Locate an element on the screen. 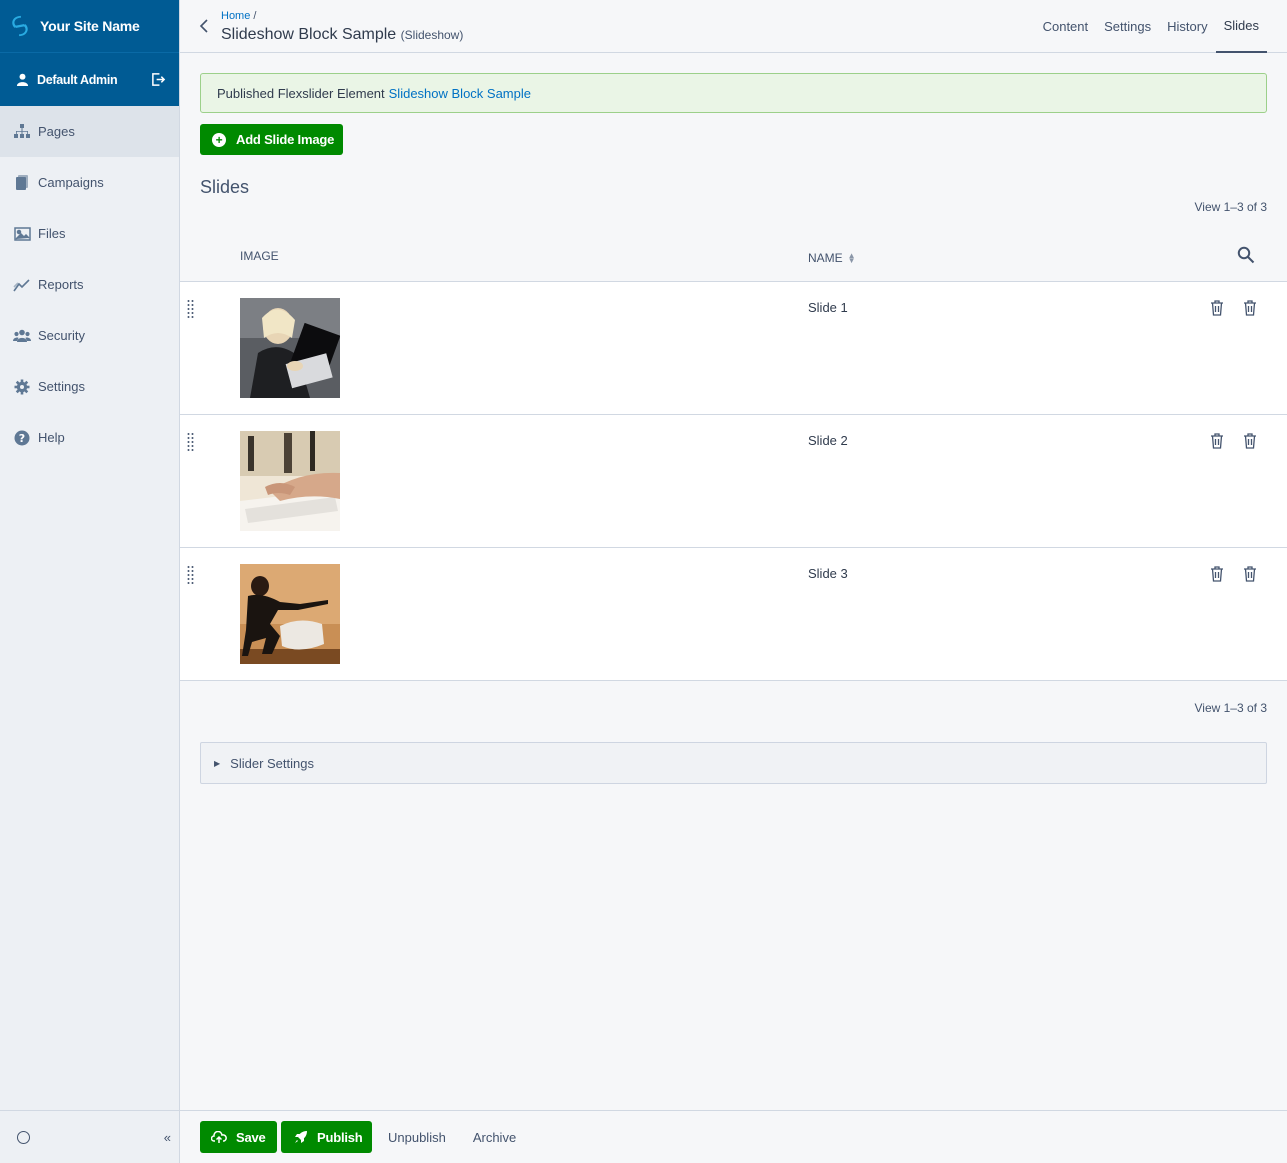  nav-item-campaigns: Campaigns is located at coordinates (89, 182).